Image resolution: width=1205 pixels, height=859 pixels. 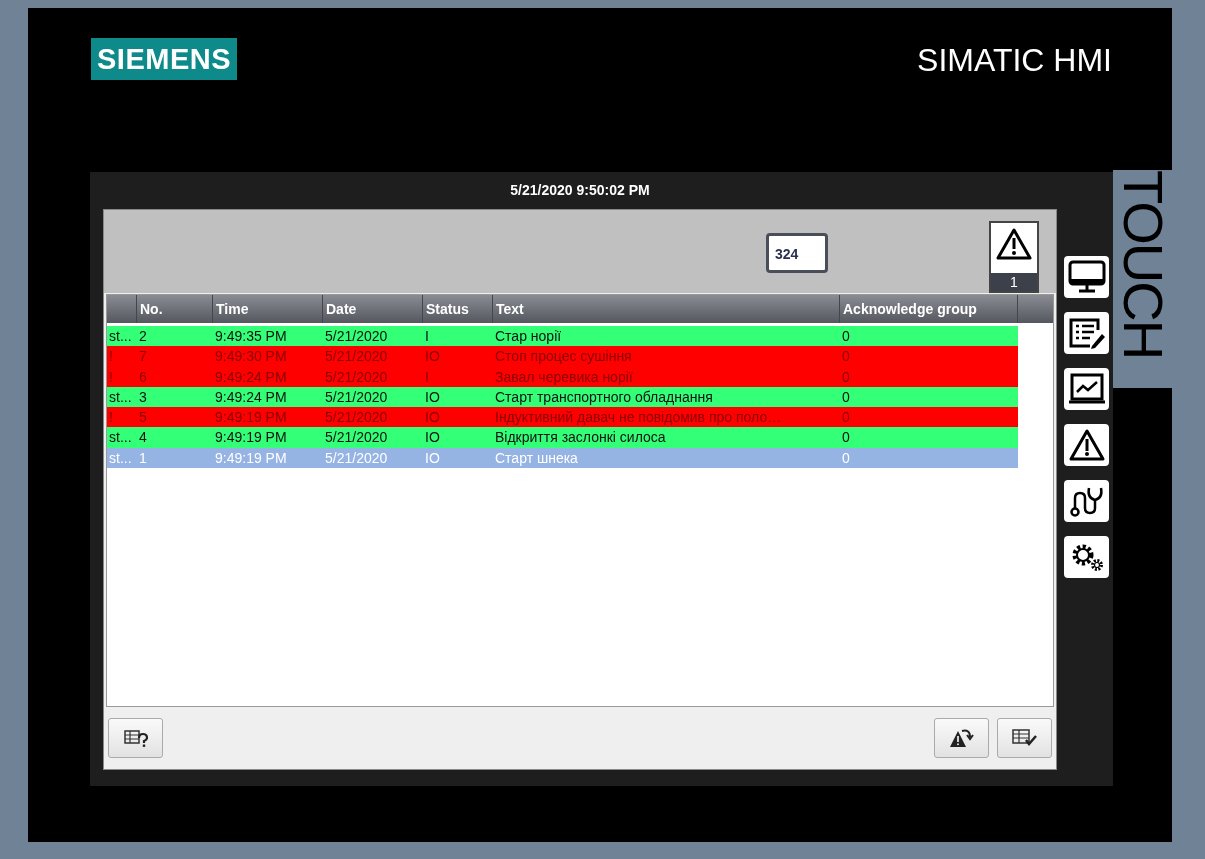 I want to click on edition-label: TOUCH, so click(x=1142, y=265).